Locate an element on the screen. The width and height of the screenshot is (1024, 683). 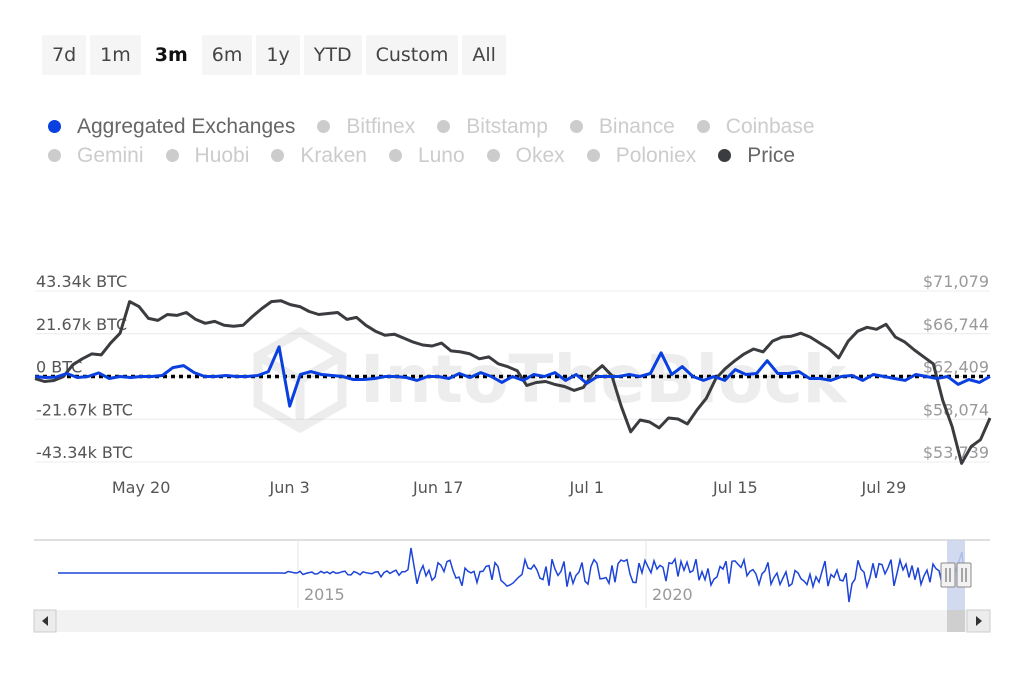
y-axis-label: -21.67k BTC is located at coordinates (84, 409).